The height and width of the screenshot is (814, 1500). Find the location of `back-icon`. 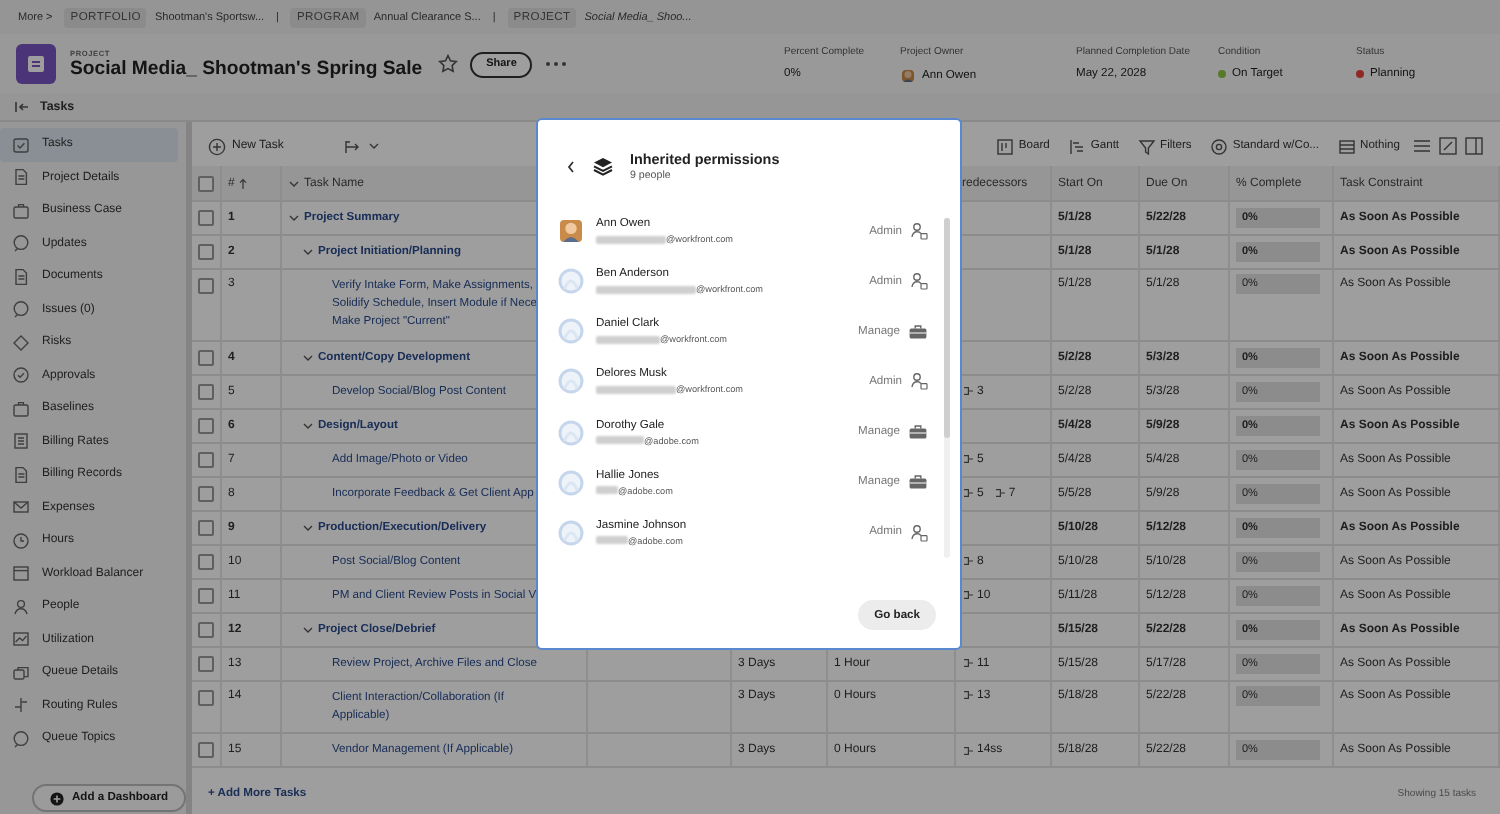

back-icon is located at coordinates (571, 166).